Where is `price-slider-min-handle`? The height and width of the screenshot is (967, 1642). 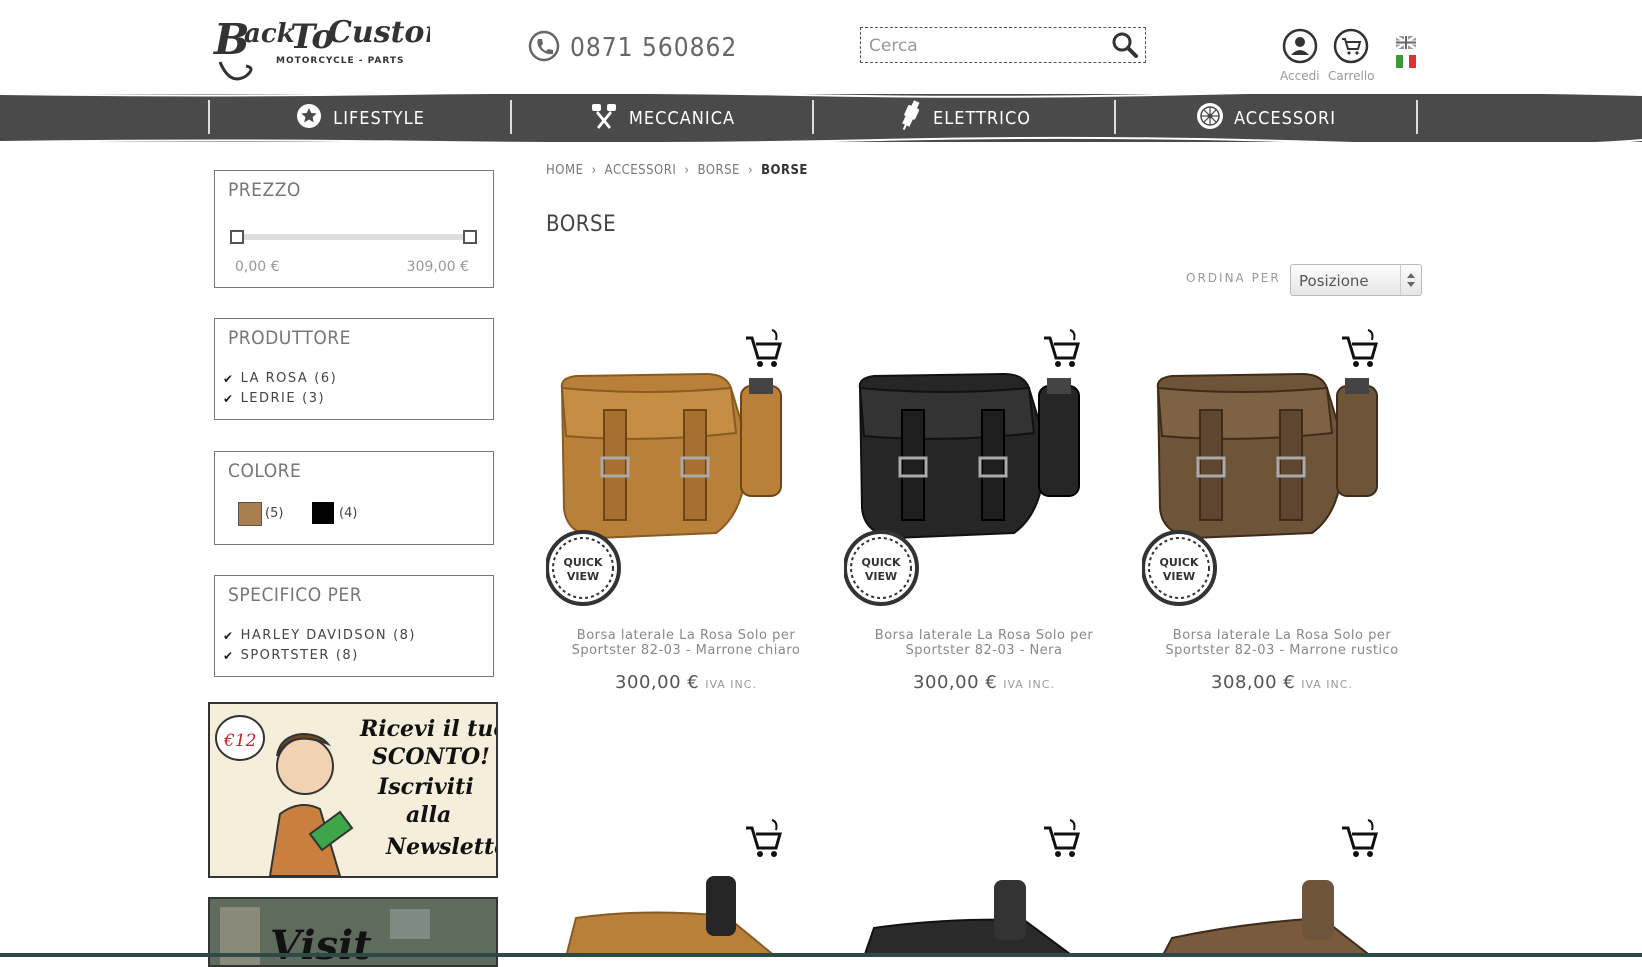
price-slider-min-handle is located at coordinates (237, 237).